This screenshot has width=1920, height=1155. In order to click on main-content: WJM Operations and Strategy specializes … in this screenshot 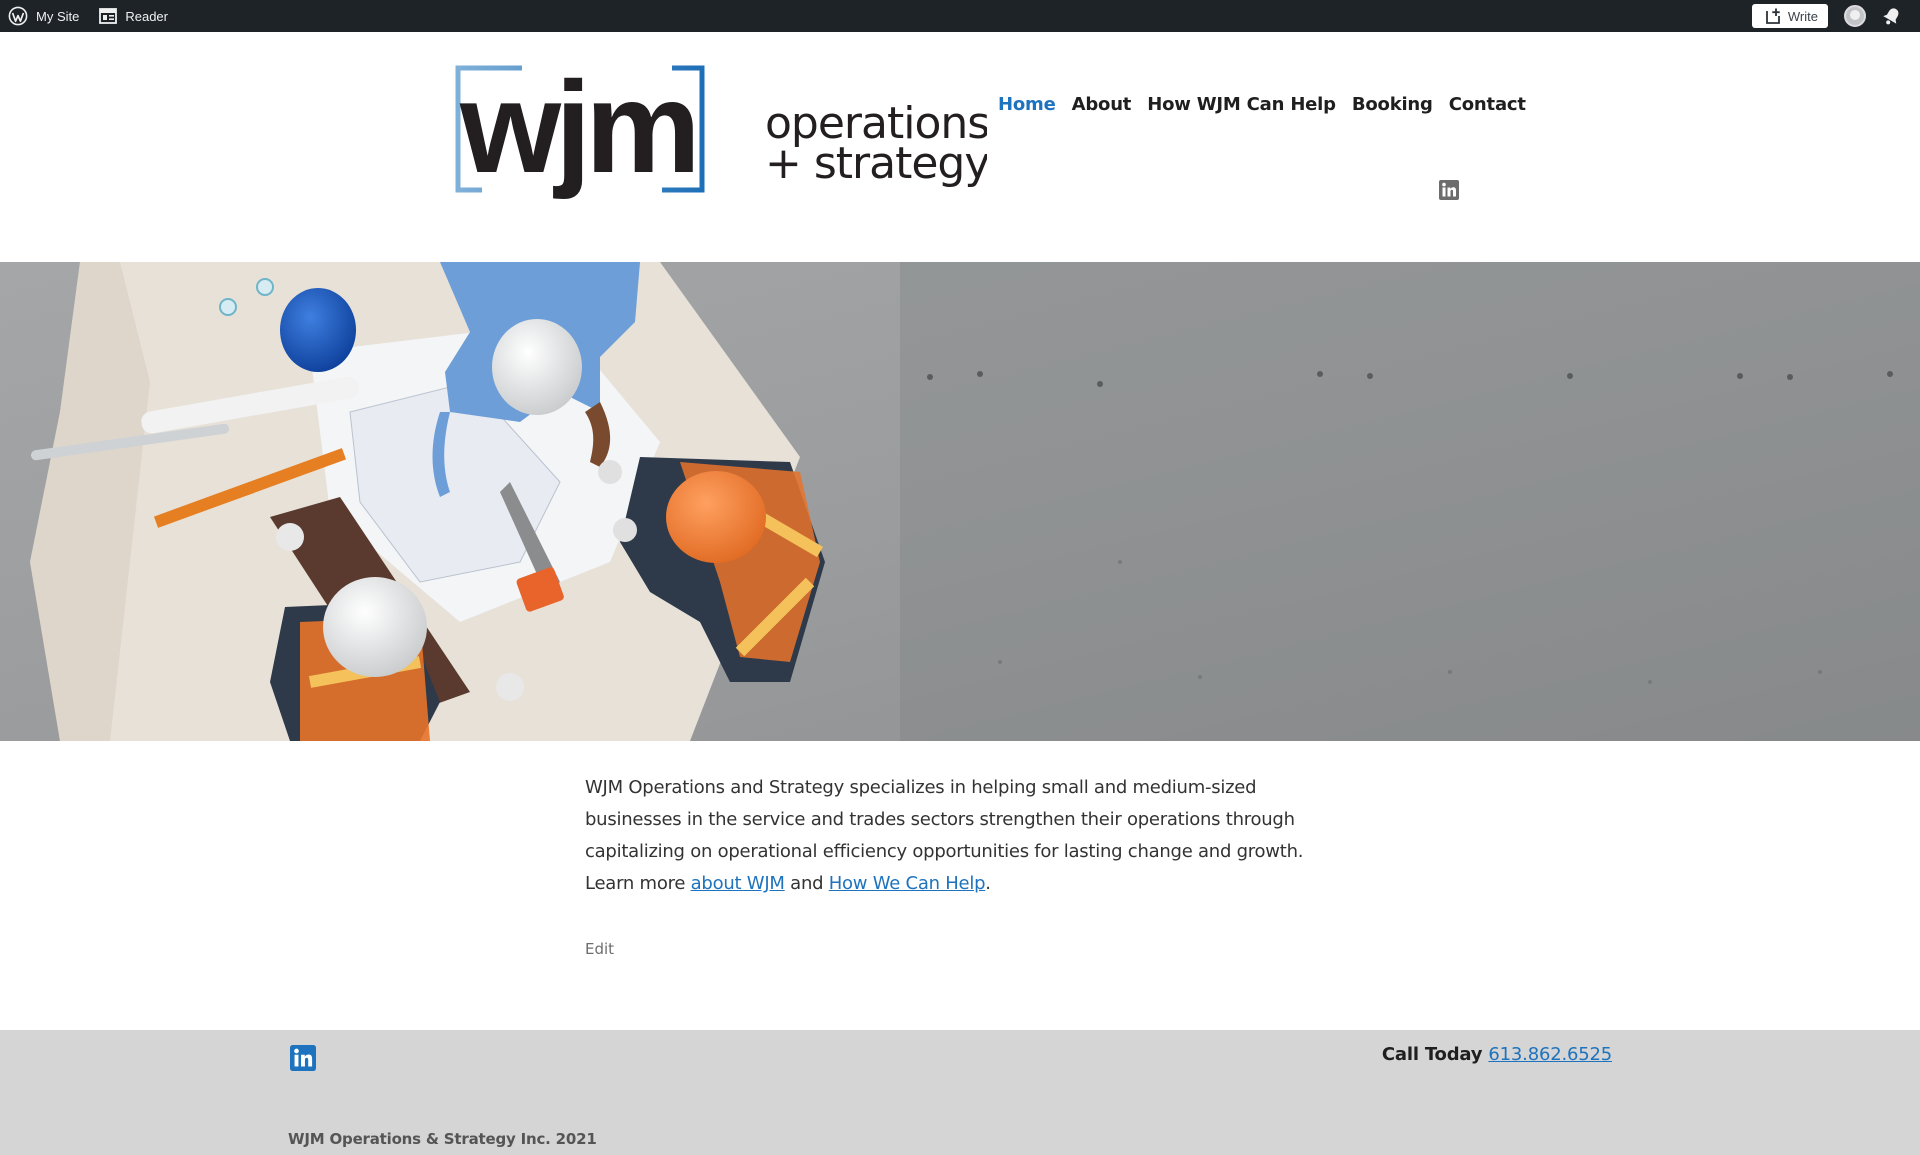, I will do `click(965, 836)`.